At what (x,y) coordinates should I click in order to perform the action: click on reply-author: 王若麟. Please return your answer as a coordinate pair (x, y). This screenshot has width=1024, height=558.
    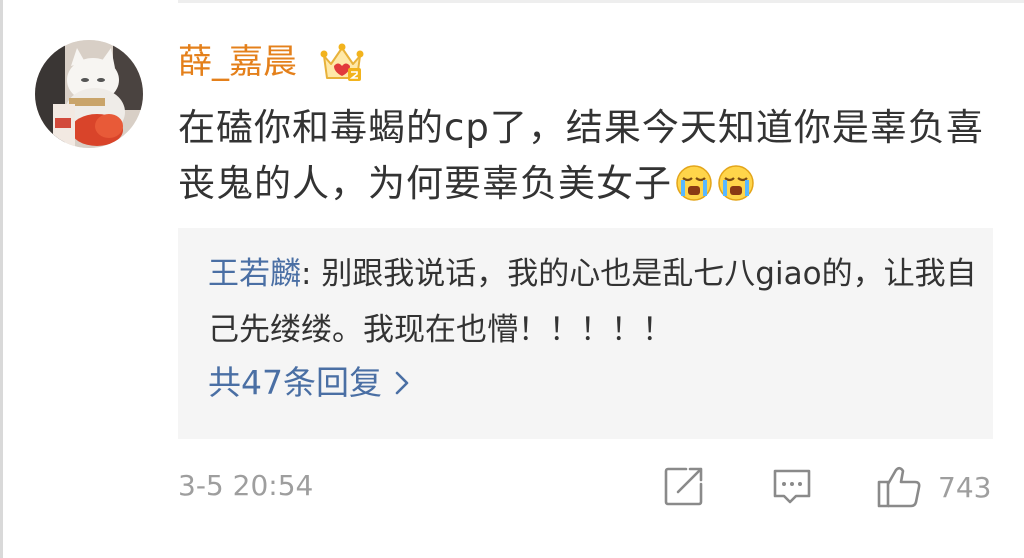
    Looking at the image, I should click on (254, 274).